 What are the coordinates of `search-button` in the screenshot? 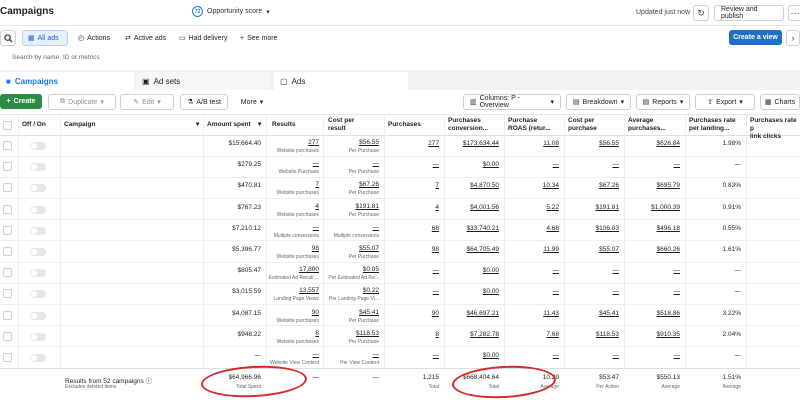 It's located at (8, 38).